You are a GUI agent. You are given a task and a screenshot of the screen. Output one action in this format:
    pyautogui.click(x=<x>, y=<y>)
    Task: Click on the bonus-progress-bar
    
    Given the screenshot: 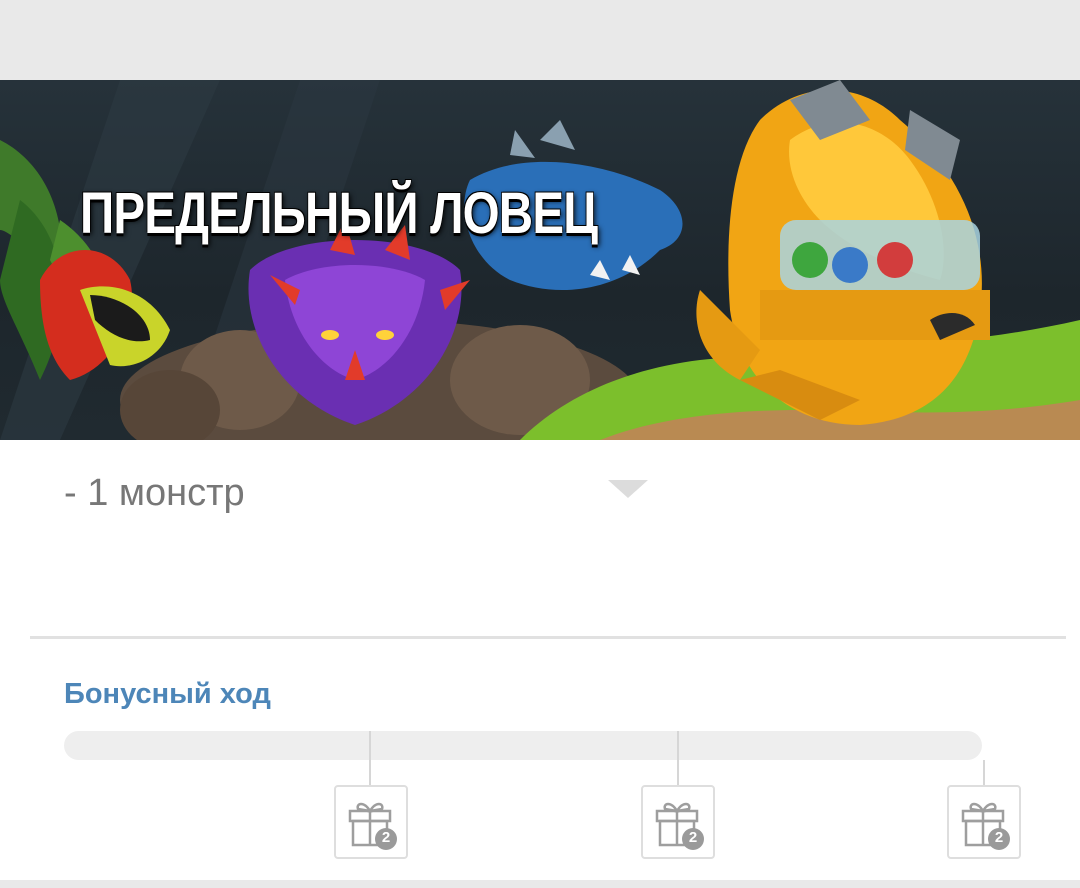 What is the action you would take?
    pyautogui.click(x=523, y=745)
    